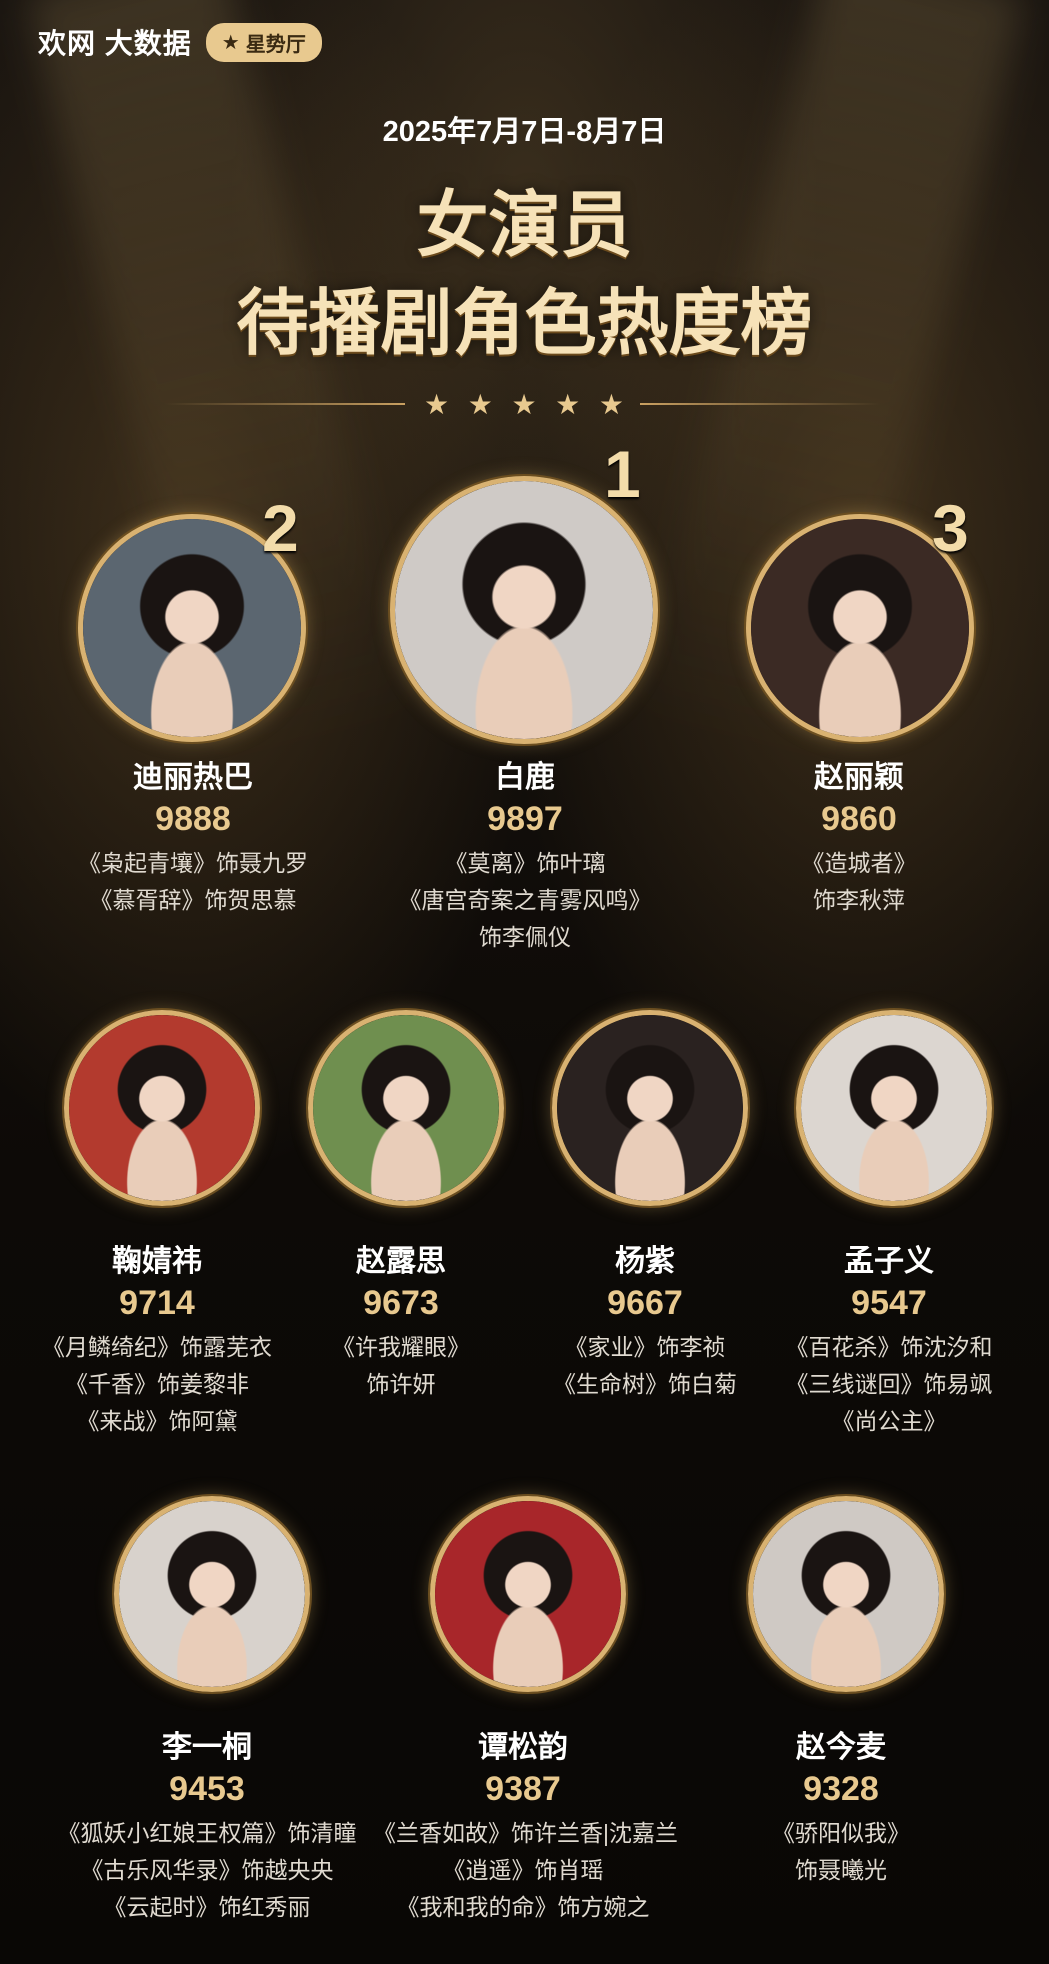  Describe the element at coordinates (207, 1907) in the screenshot. I see `role-line: 《云起时》饰红秀丽` at that location.